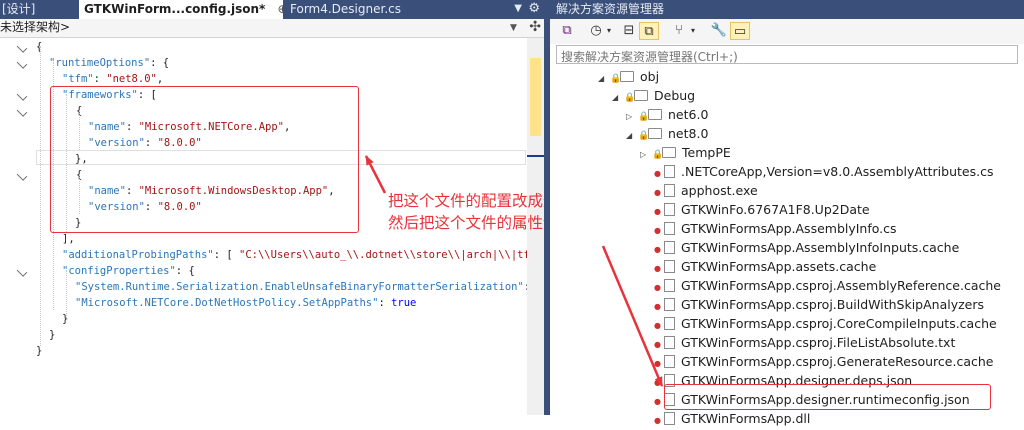 This screenshot has width=1024, height=430. I want to click on history-icon: ◷, so click(596, 31).